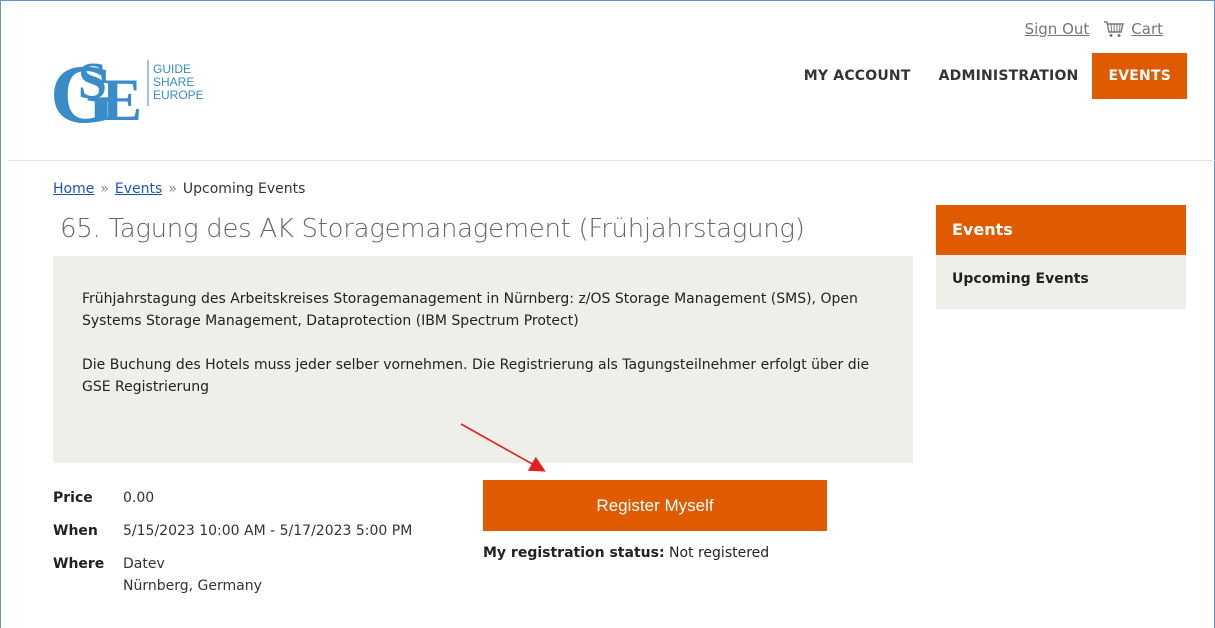  Describe the element at coordinates (1061, 282) in the screenshot. I see `sidebar-item-upcoming-events: Upcoming Events` at that location.